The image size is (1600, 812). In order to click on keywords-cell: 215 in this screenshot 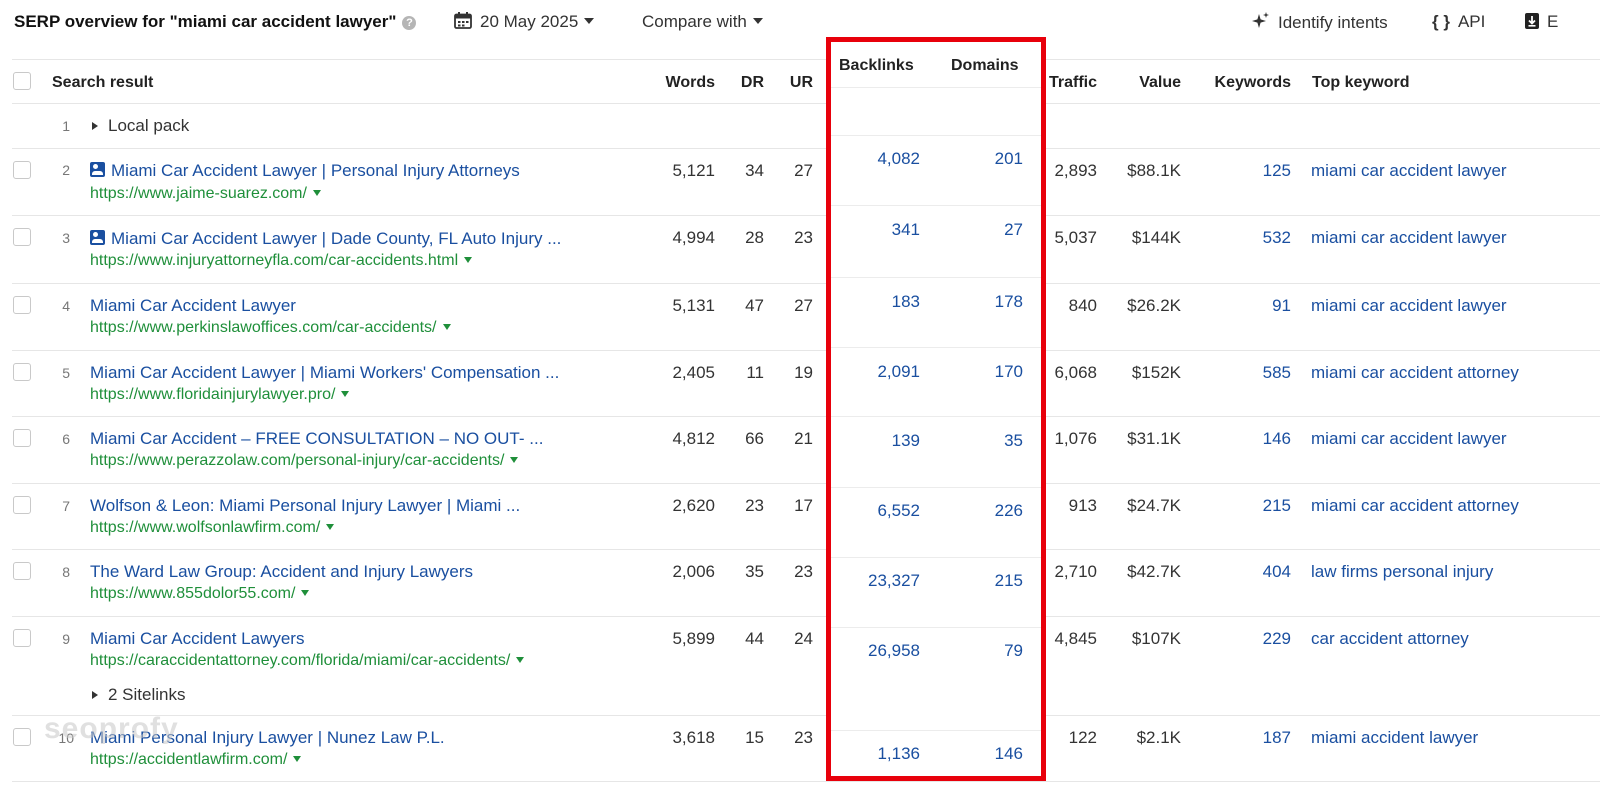, I will do `click(1243, 506)`.